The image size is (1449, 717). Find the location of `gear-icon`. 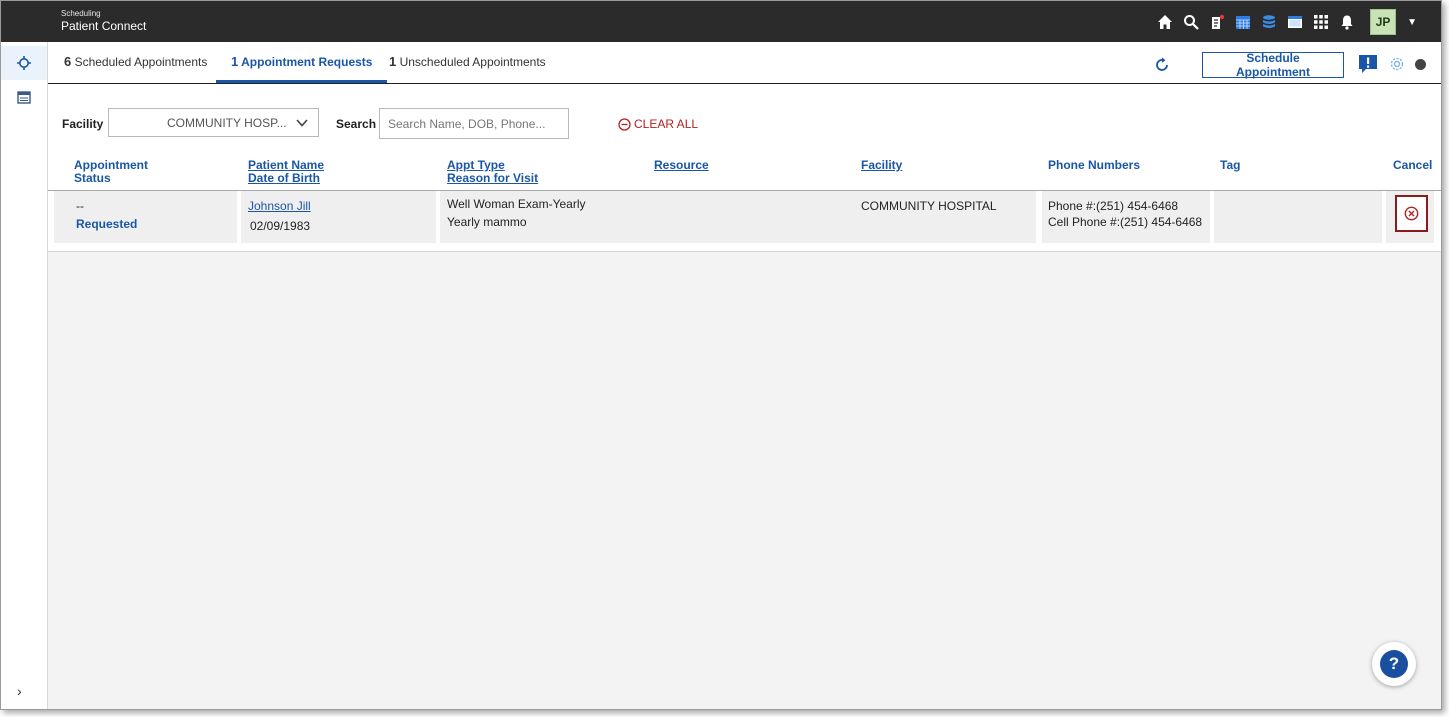

gear-icon is located at coordinates (1397, 64).